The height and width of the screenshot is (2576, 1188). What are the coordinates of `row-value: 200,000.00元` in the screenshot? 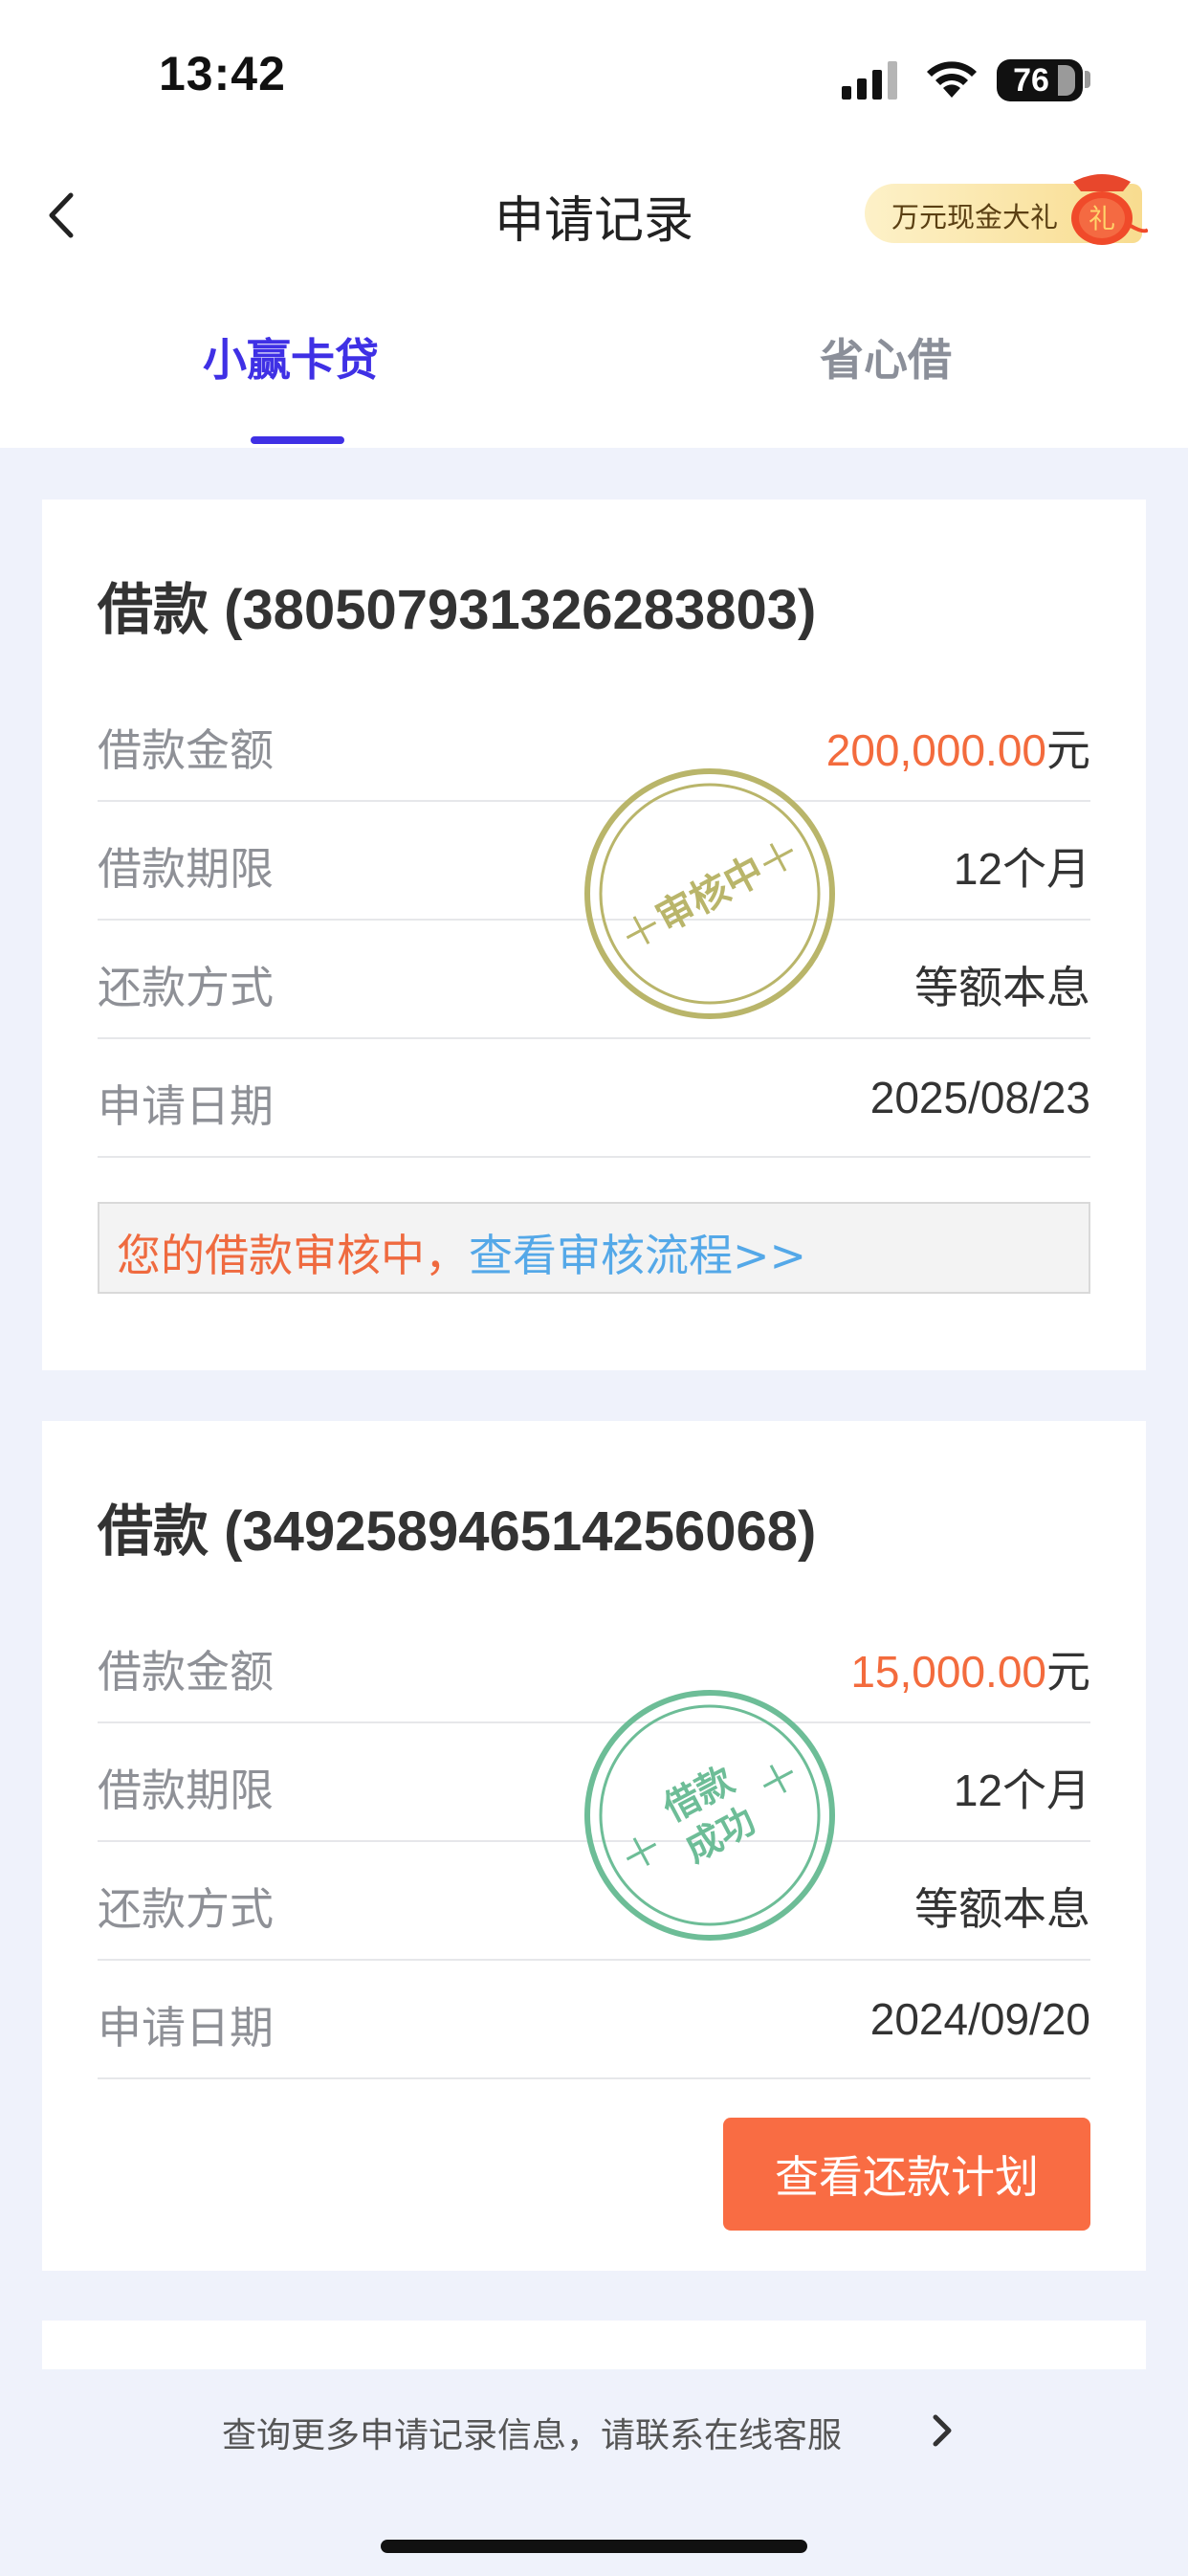 It's located at (958, 747).